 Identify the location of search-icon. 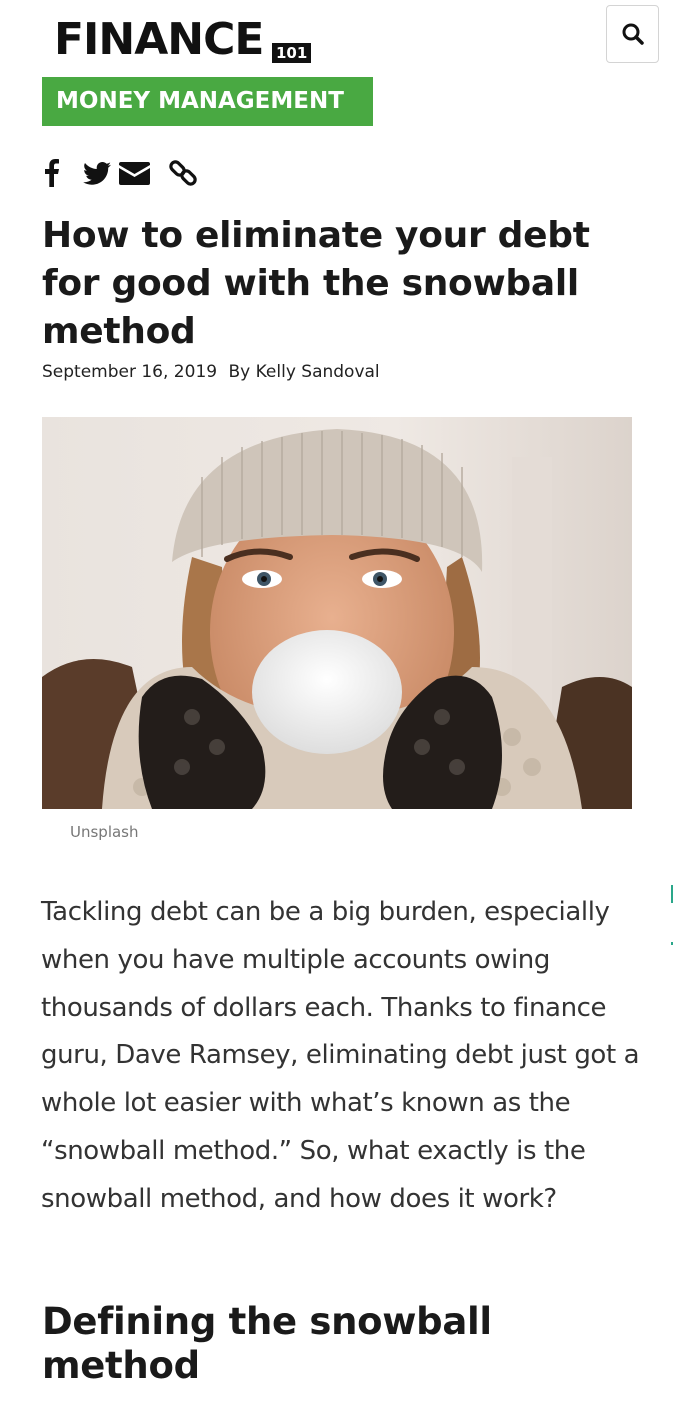
(633, 34).